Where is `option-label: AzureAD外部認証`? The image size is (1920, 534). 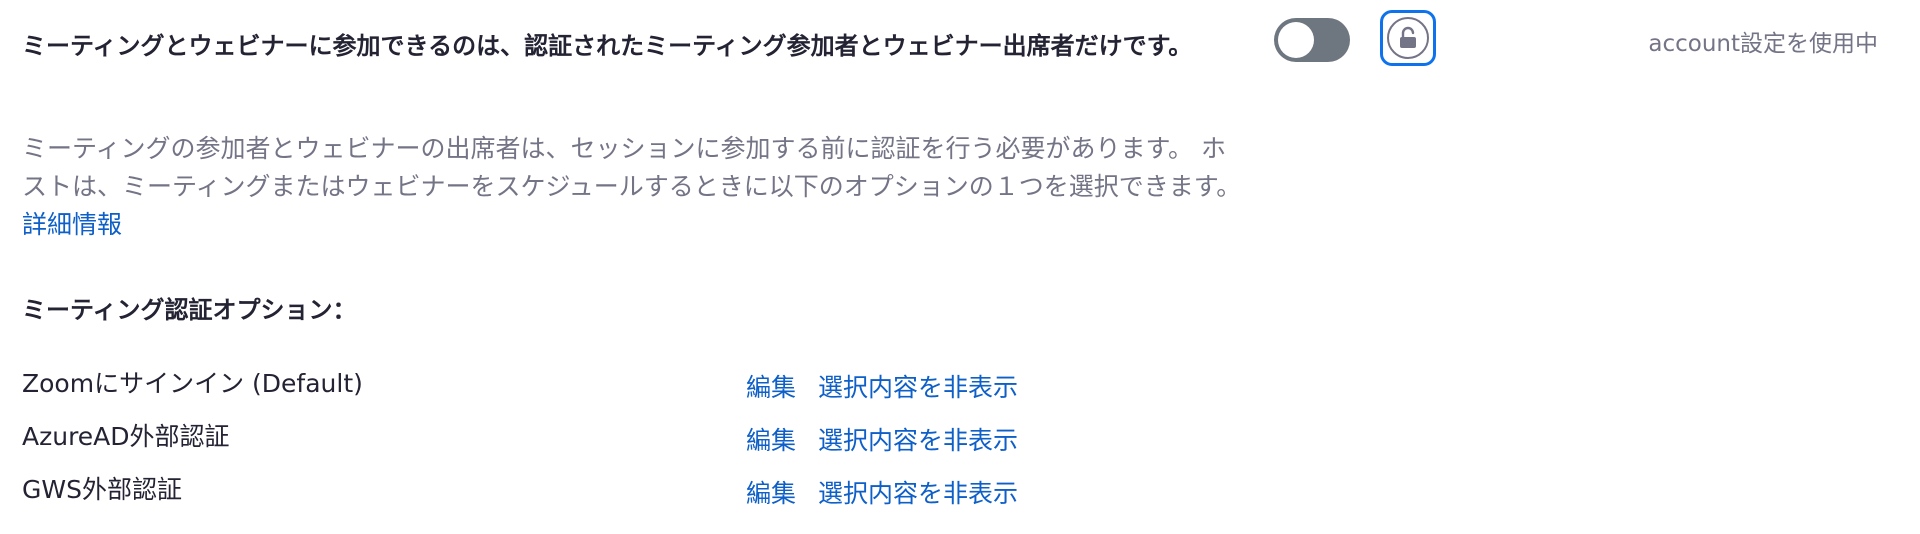
option-label: AzureAD外部認証 is located at coordinates (126, 436).